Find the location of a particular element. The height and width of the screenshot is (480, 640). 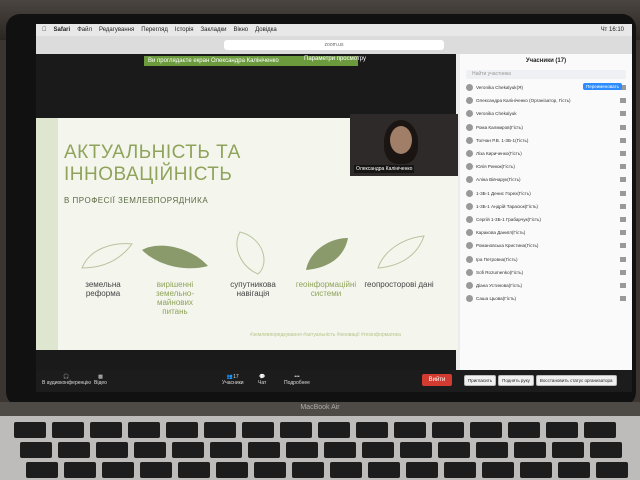

menu-file: Файл is located at coordinates (84, 30).